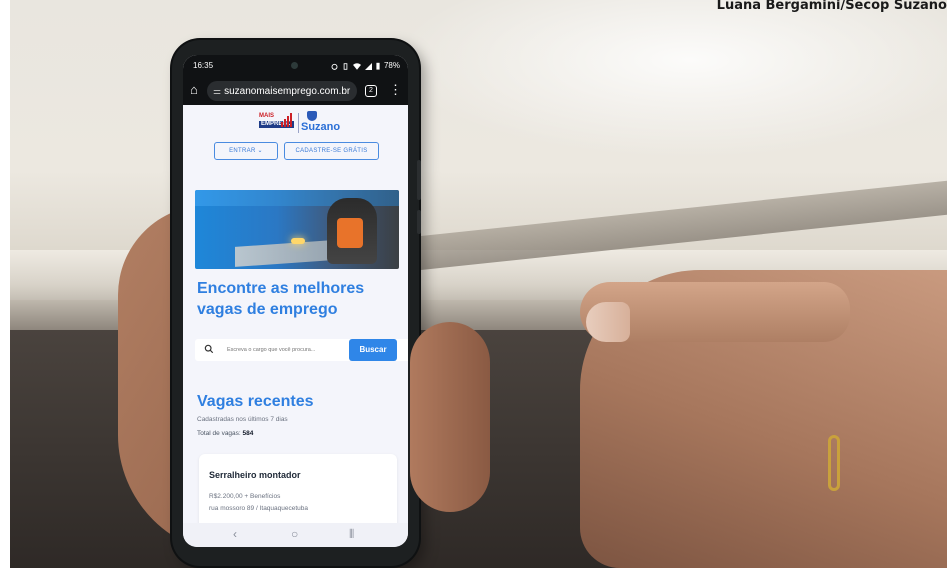 The height and width of the screenshot is (568, 947). I want to click on hero-headline: Encontre as melhores vagas de emprego, so click(297, 299).